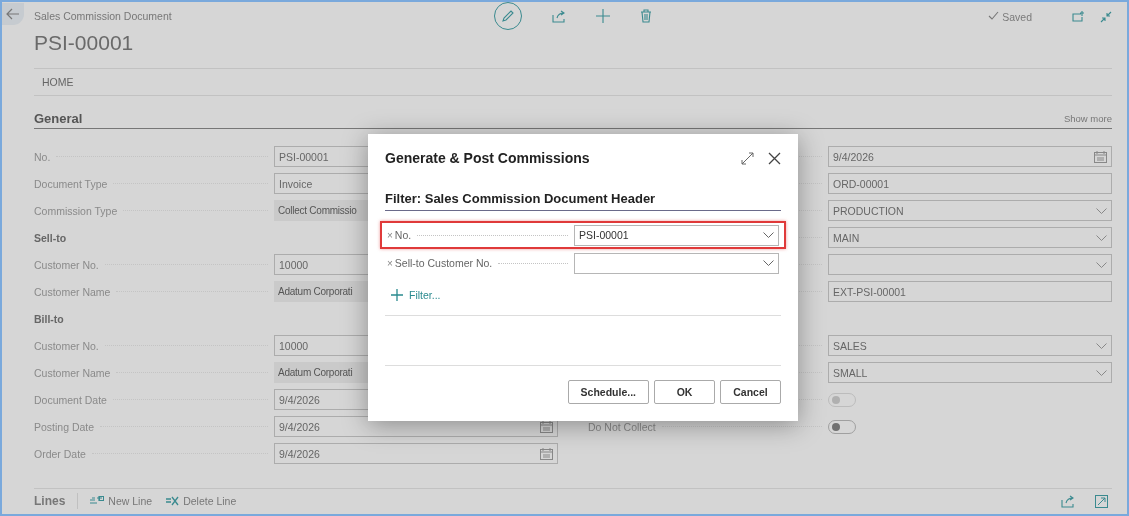  I want to click on back-button, so click(13, 14).